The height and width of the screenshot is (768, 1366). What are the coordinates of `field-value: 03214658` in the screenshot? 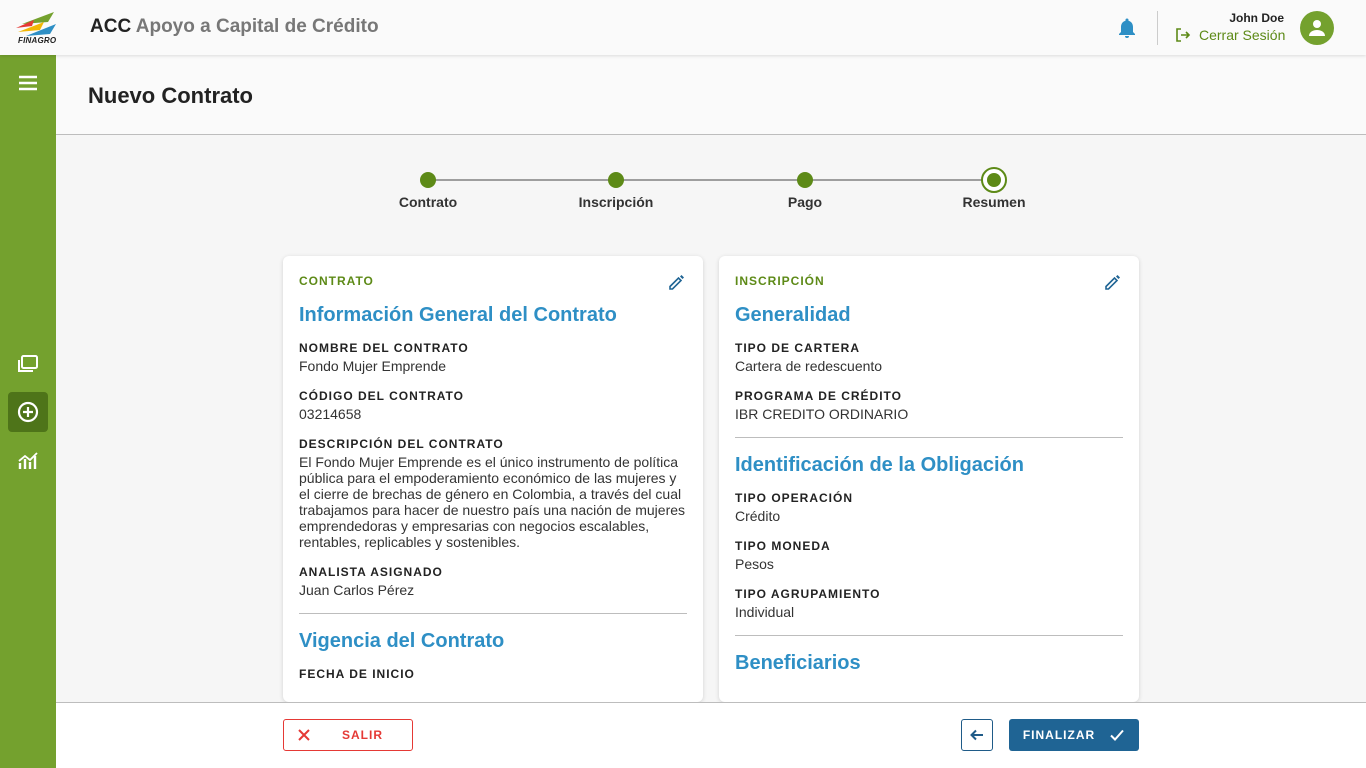 It's located at (330, 414).